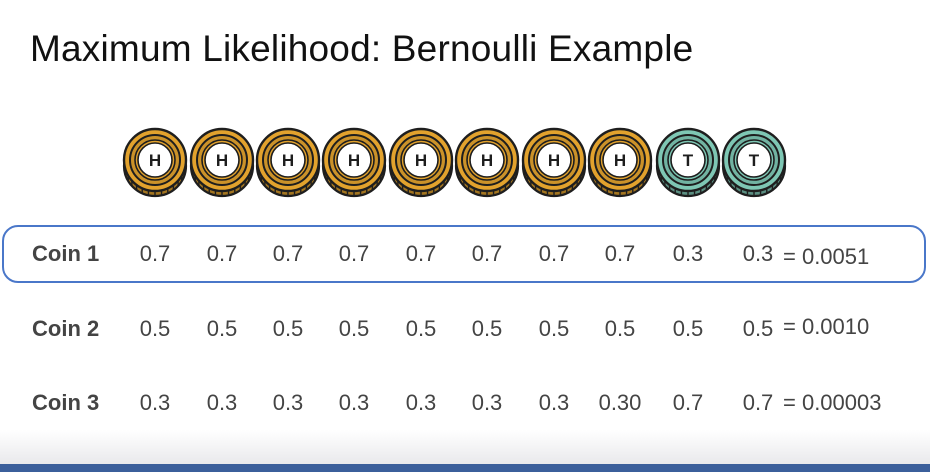  Describe the element at coordinates (66, 328) in the screenshot. I see `row-label: Coin 2` at that location.